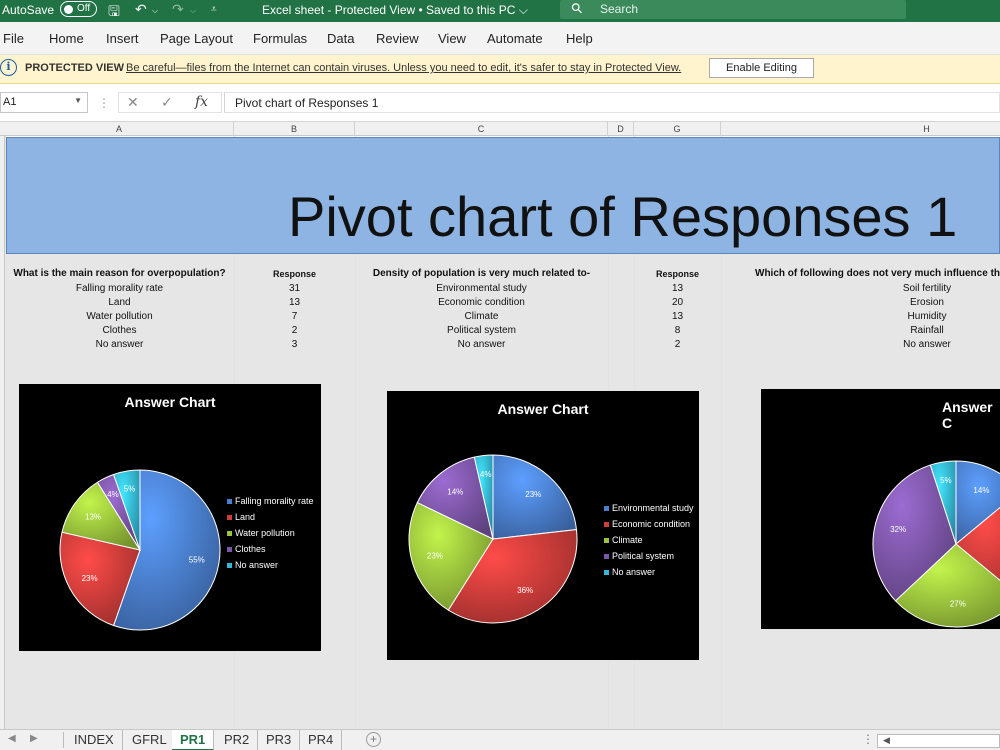 The image size is (1000, 750). Describe the element at coordinates (119, 129) in the screenshot. I see `column-header-a: A` at that location.